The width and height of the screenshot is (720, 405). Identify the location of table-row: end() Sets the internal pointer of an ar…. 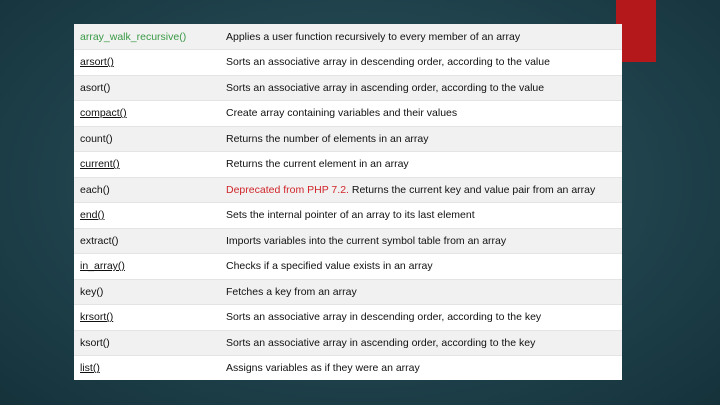
(348, 215).